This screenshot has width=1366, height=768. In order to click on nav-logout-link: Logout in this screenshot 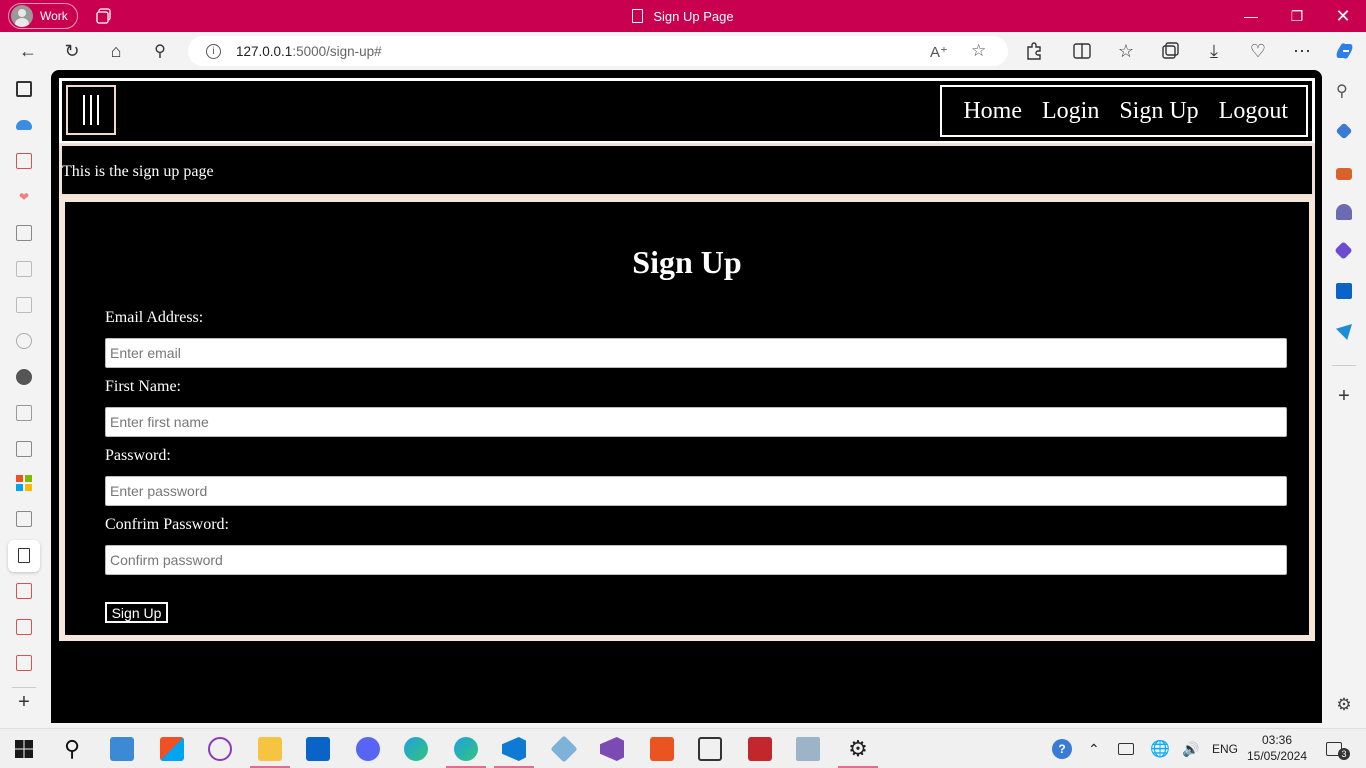, I will do `click(1253, 111)`.